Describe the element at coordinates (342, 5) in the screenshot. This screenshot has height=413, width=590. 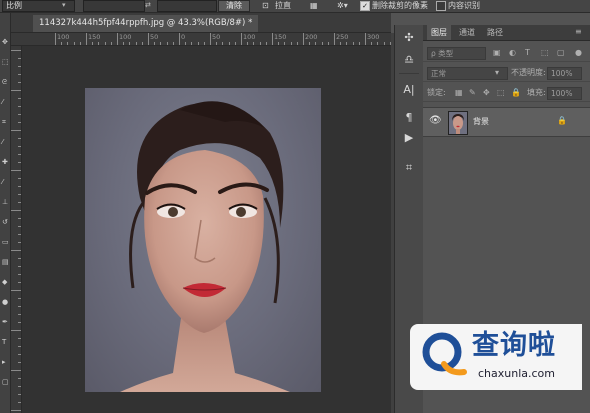
I see `settings-gear-icon: ✲▾` at that location.